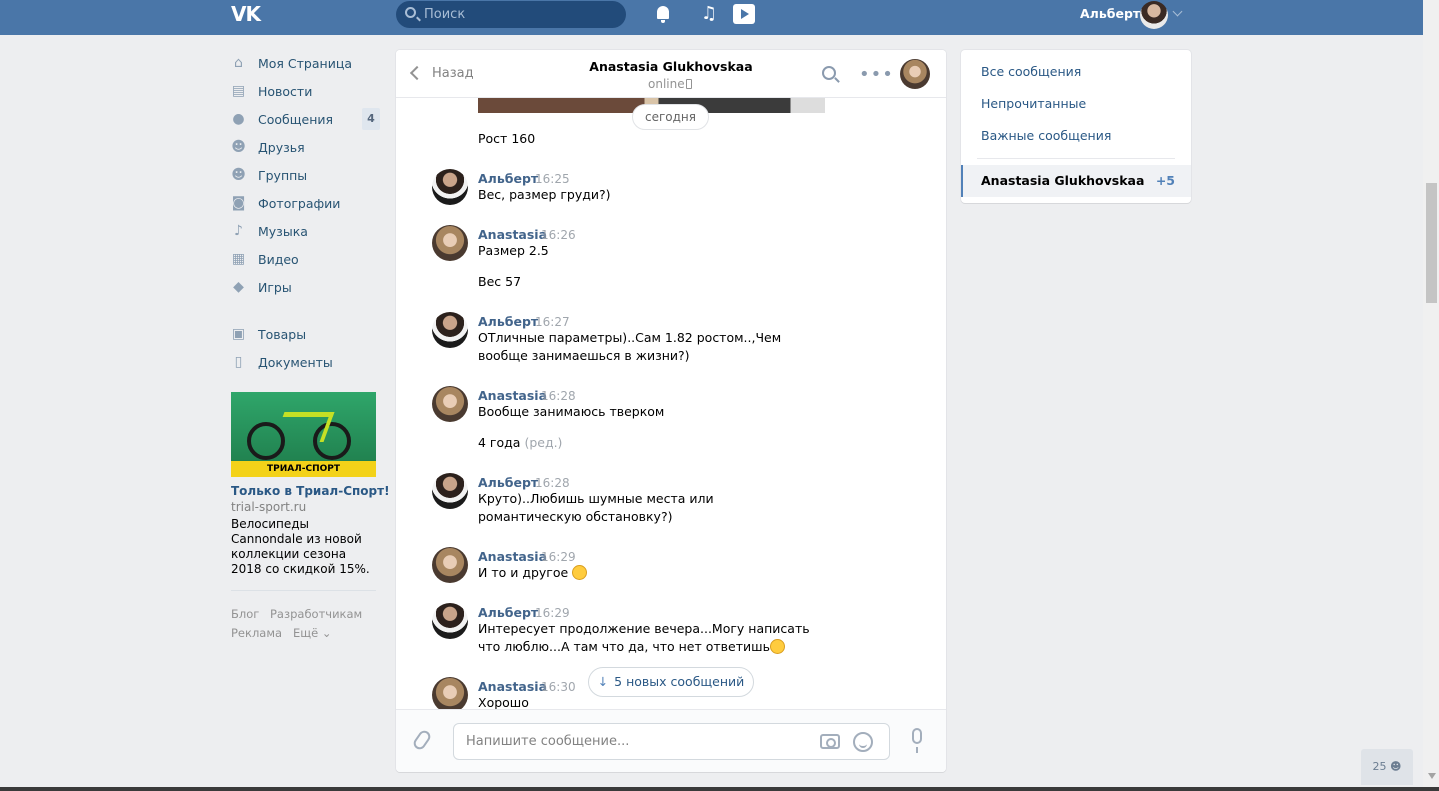 Image resolution: width=1439 pixels, height=791 pixels. Describe the element at coordinates (268, 507) in the screenshot. I see `ad-domain: trial-sport.ru` at that location.